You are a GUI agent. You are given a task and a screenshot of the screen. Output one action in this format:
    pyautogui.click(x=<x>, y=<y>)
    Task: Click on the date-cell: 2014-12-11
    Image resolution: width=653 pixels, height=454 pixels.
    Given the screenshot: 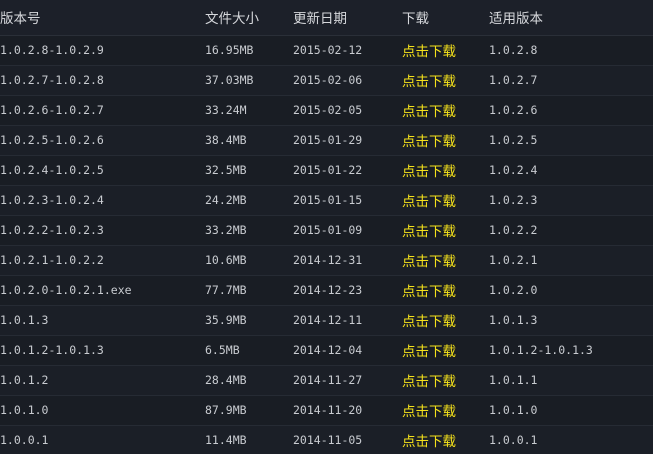 What is the action you would take?
    pyautogui.click(x=328, y=320)
    